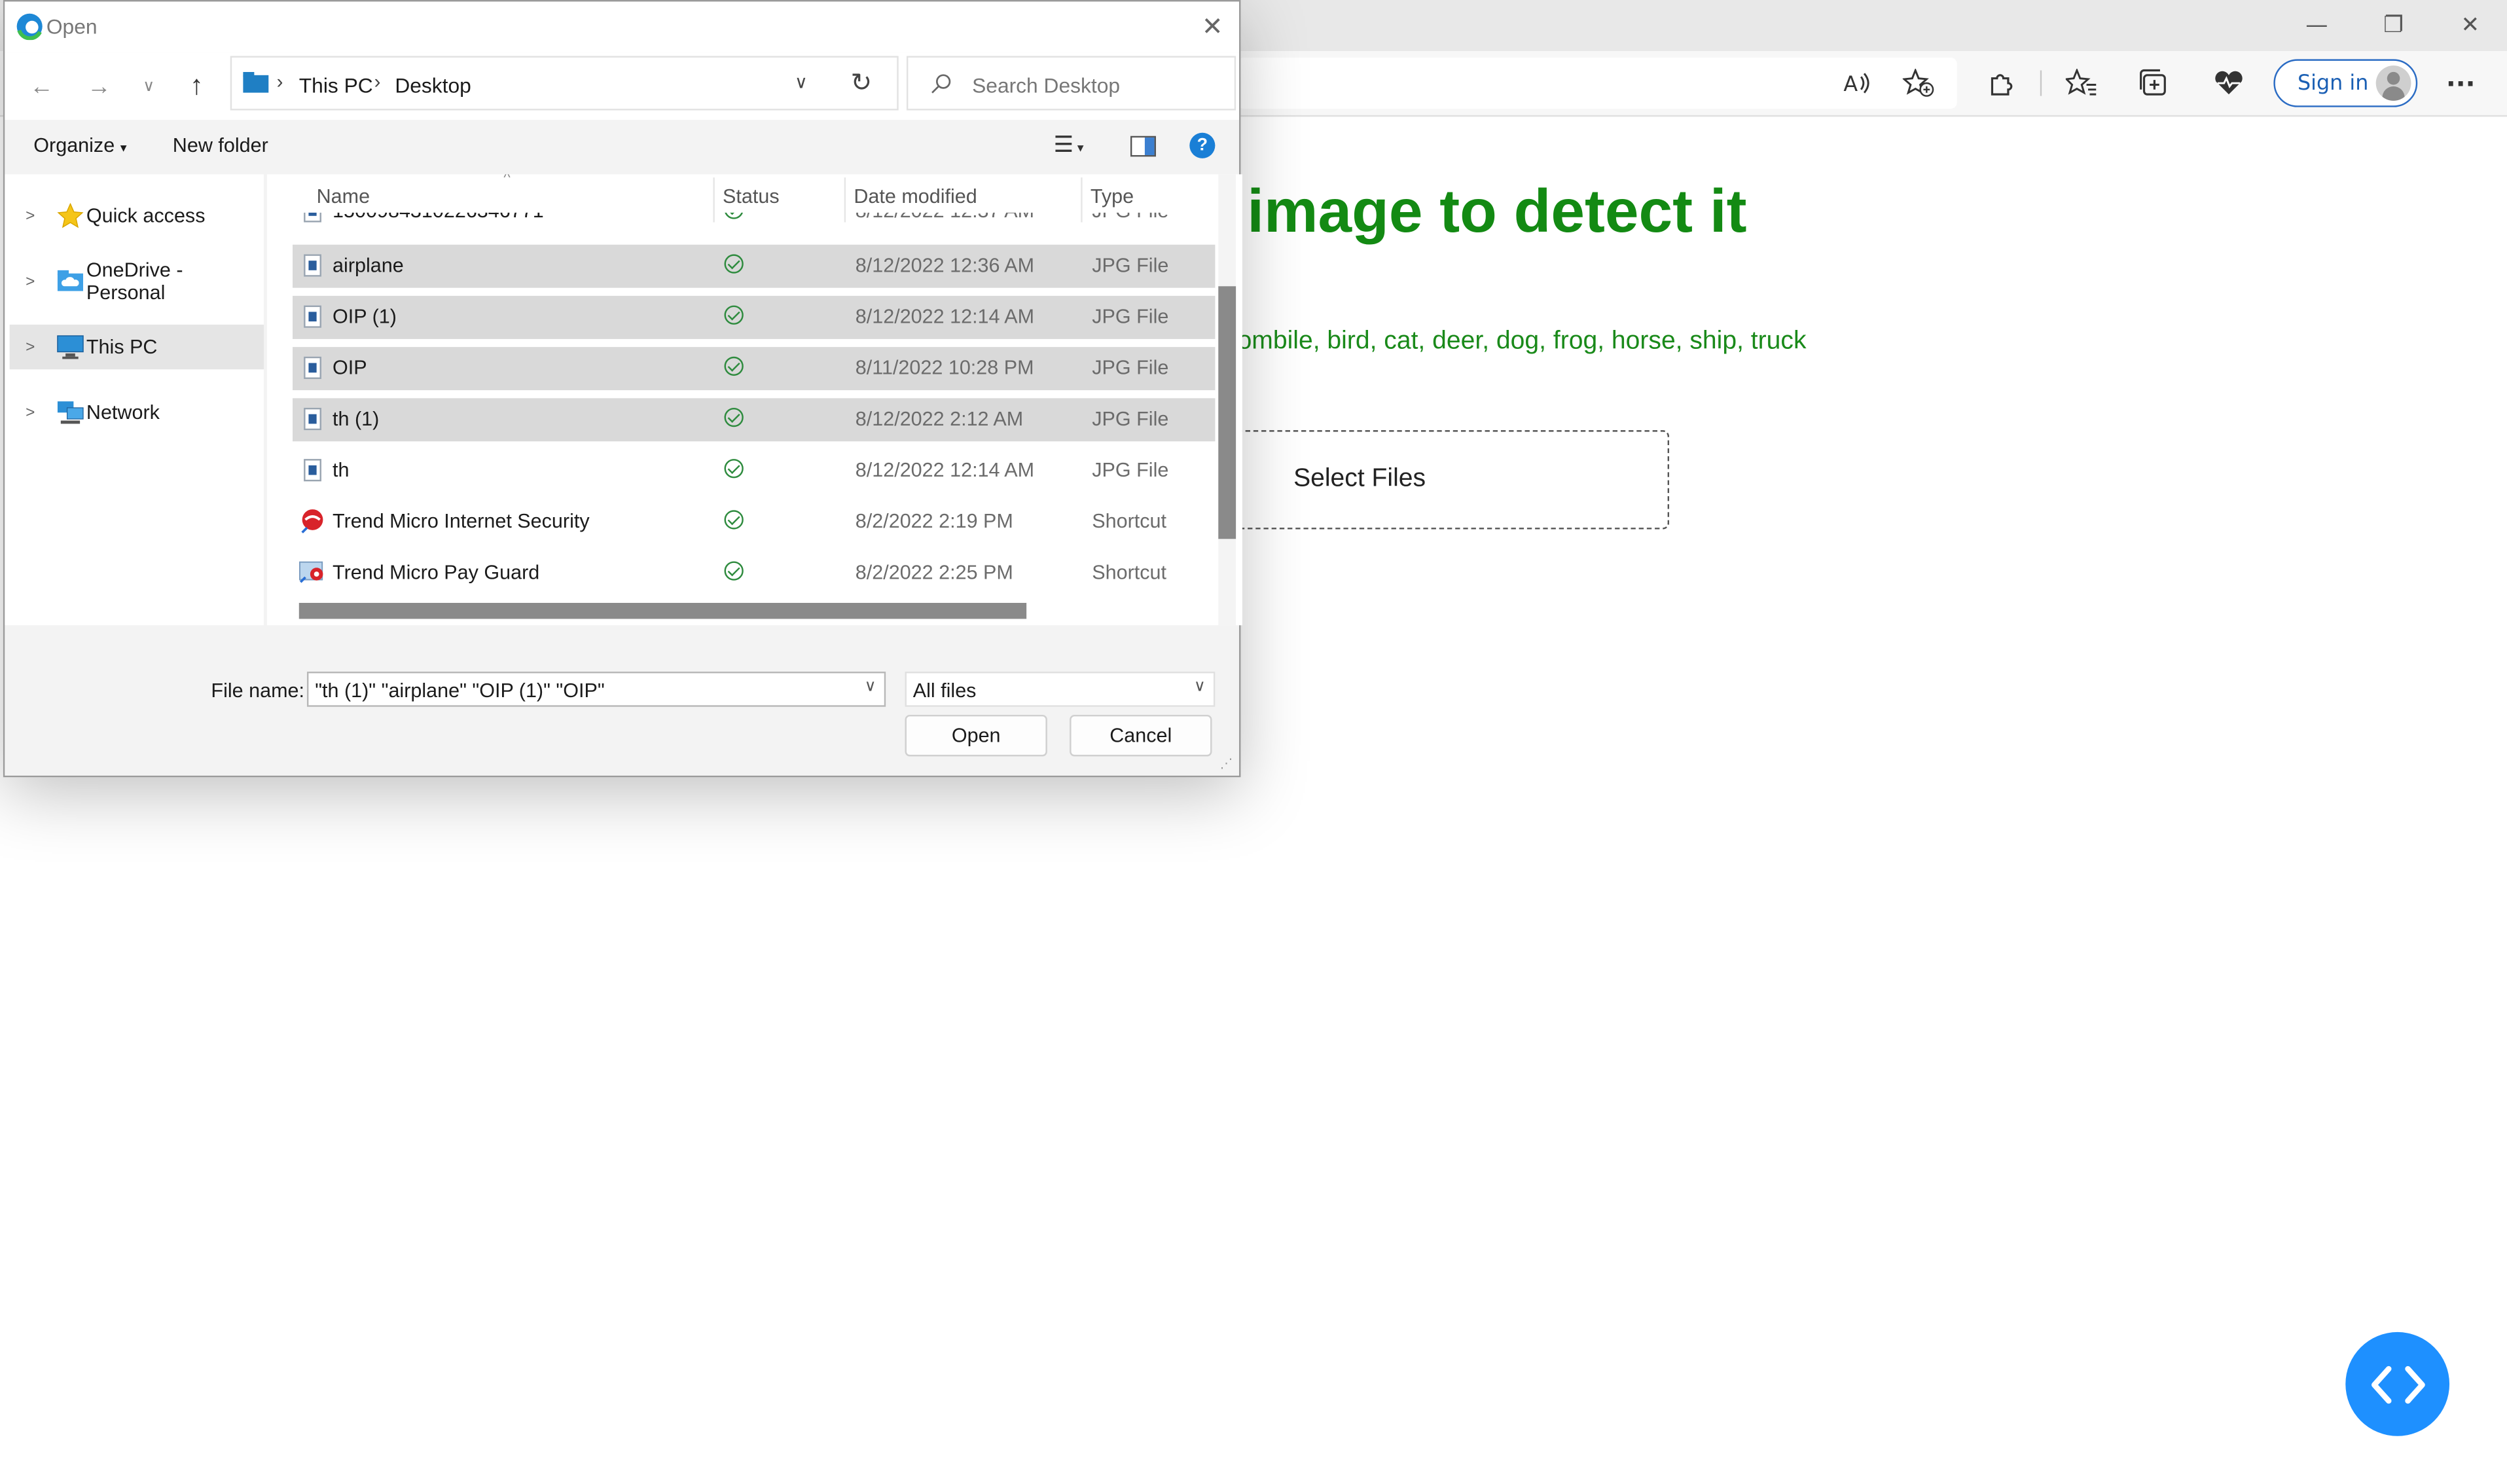 The image size is (2507, 1484). I want to click on file-date: 8/12/2022 12:37 AM, so click(945, 218).